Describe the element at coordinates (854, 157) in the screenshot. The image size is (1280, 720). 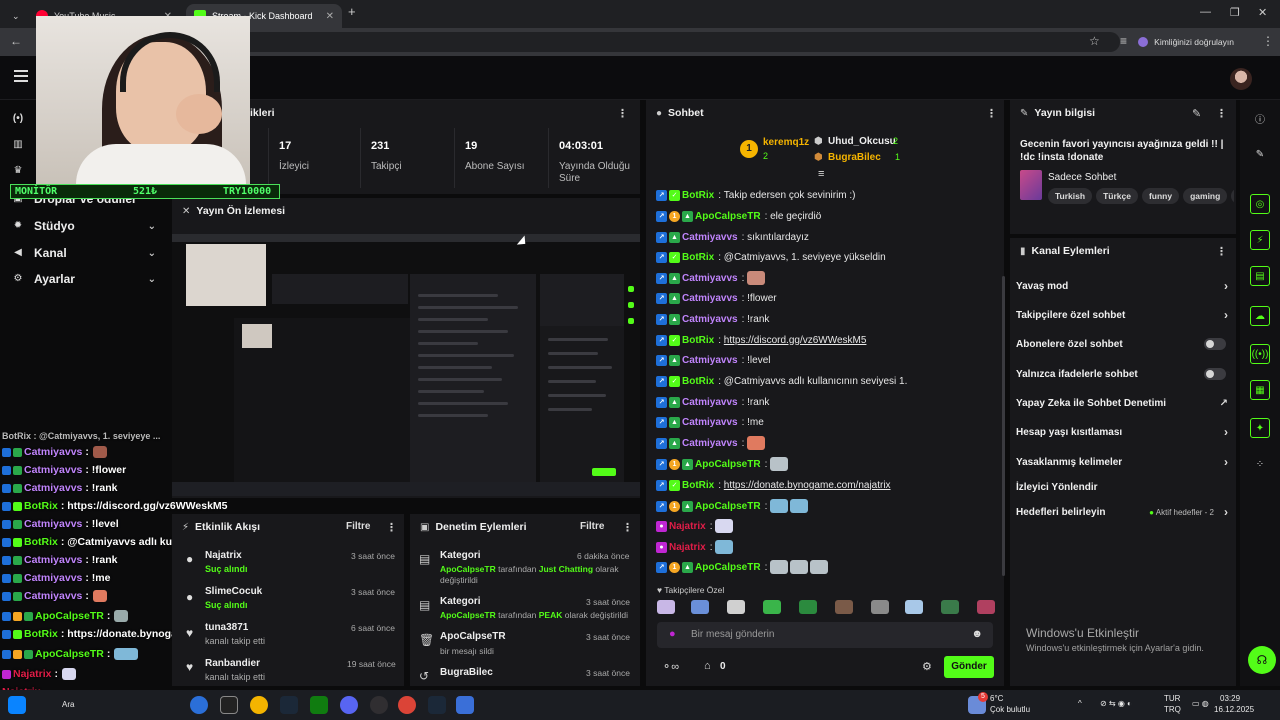
I see `leader-name: BugraBilec` at that location.